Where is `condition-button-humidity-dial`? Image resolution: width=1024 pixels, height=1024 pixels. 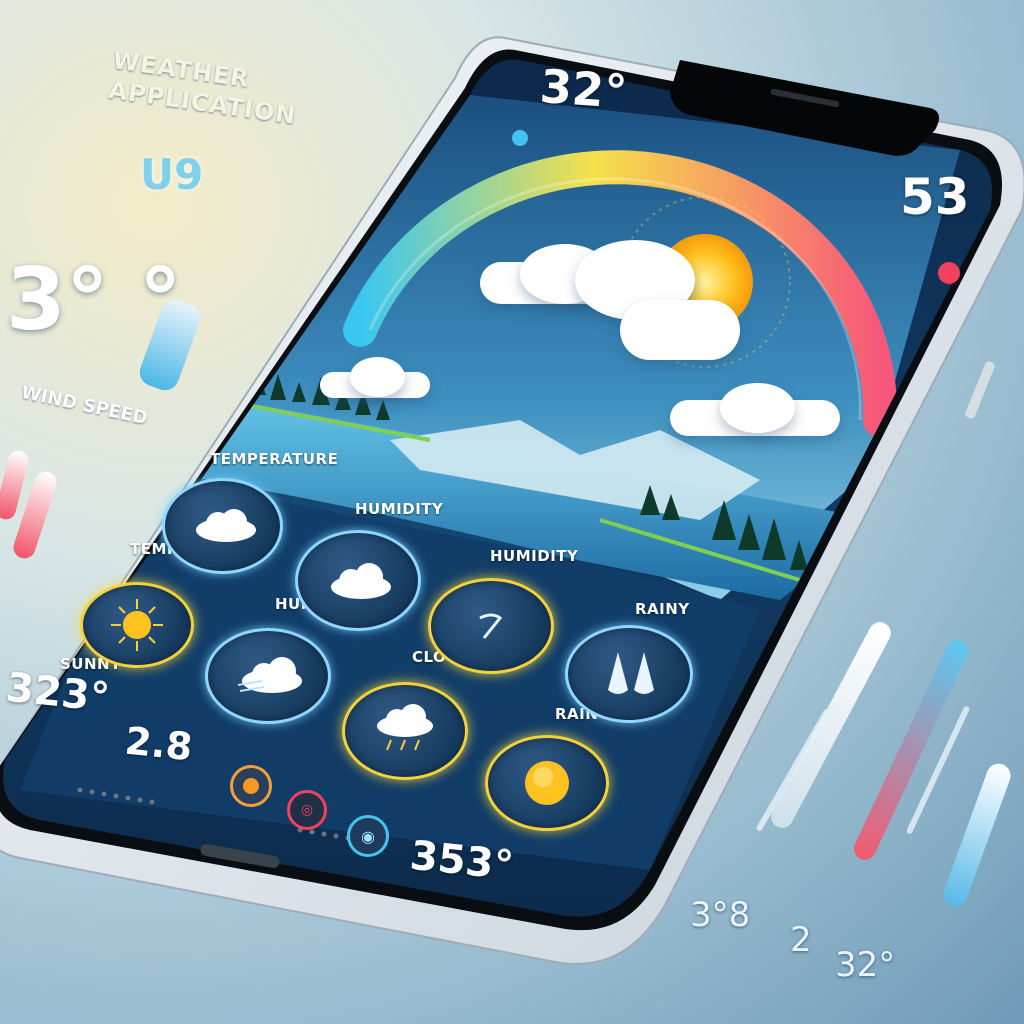
condition-button-humidity-dial is located at coordinates (491, 626).